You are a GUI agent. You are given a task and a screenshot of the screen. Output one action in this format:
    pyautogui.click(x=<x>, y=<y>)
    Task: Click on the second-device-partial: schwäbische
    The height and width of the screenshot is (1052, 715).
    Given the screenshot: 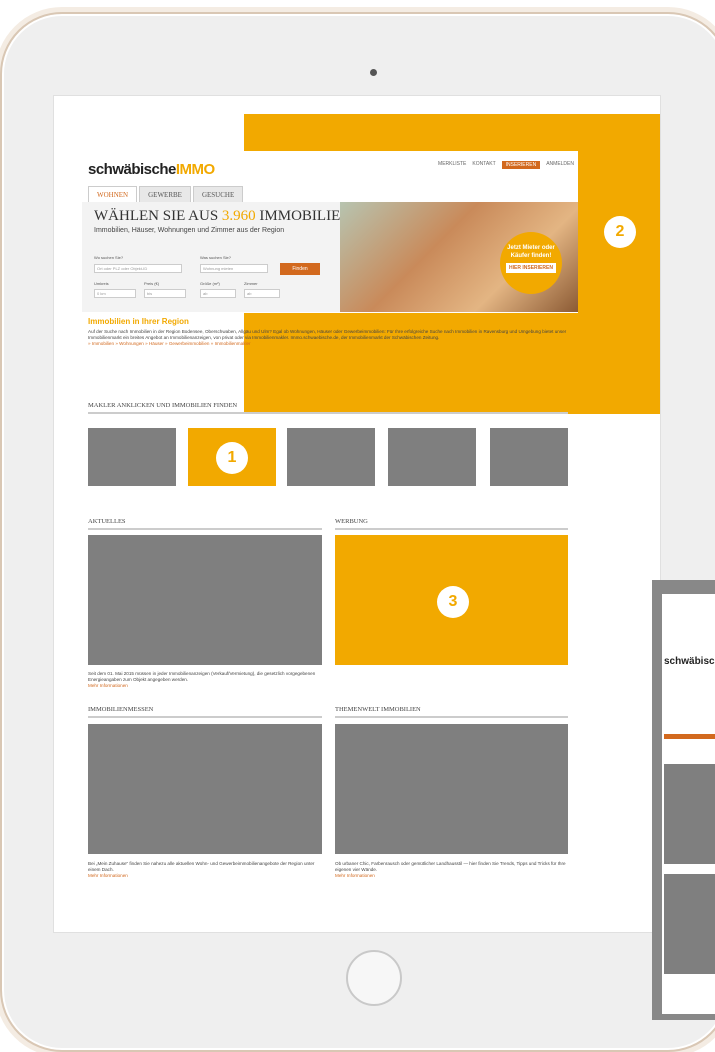 What is the action you would take?
    pyautogui.click(x=683, y=800)
    